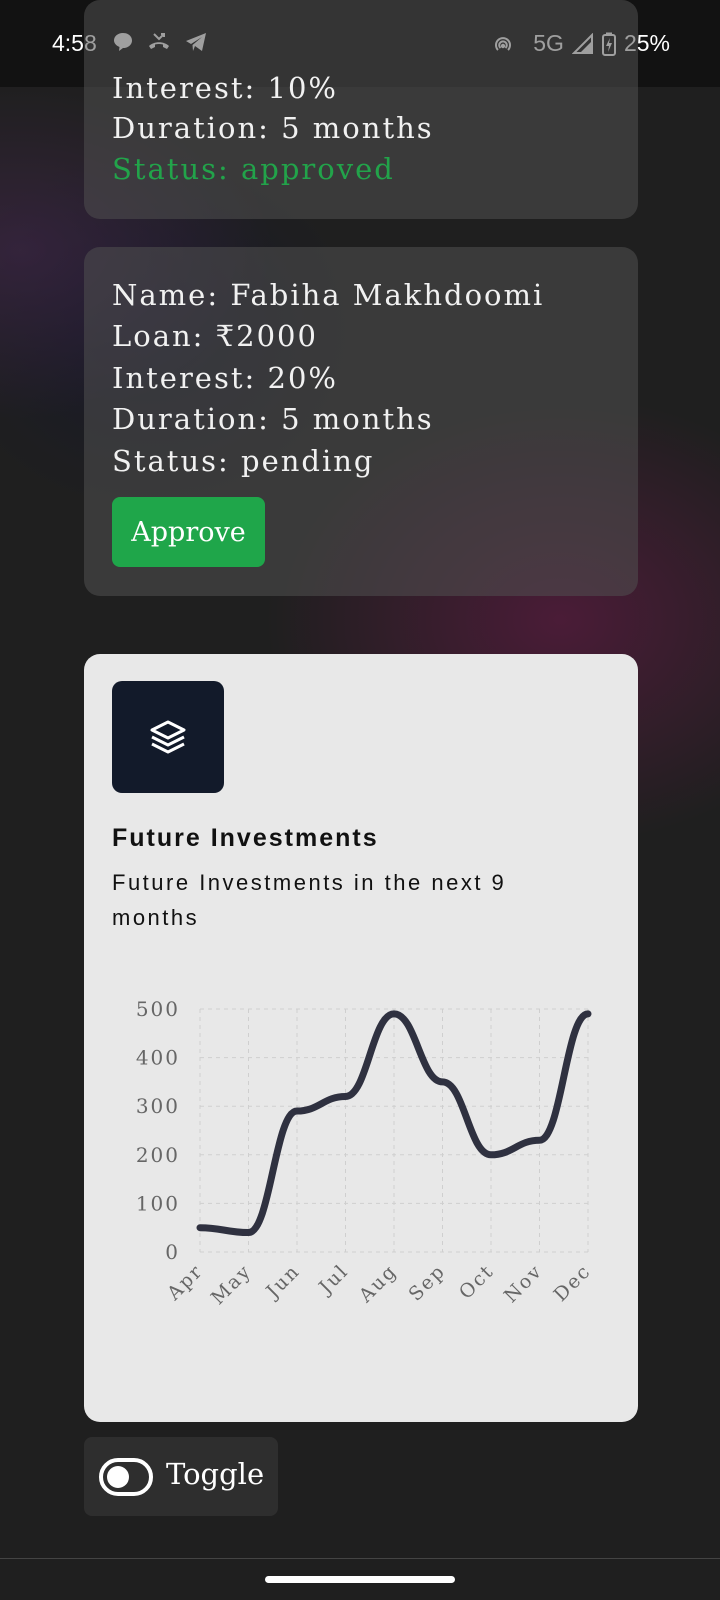  I want to click on loan-status: Status: pending, so click(243, 461).